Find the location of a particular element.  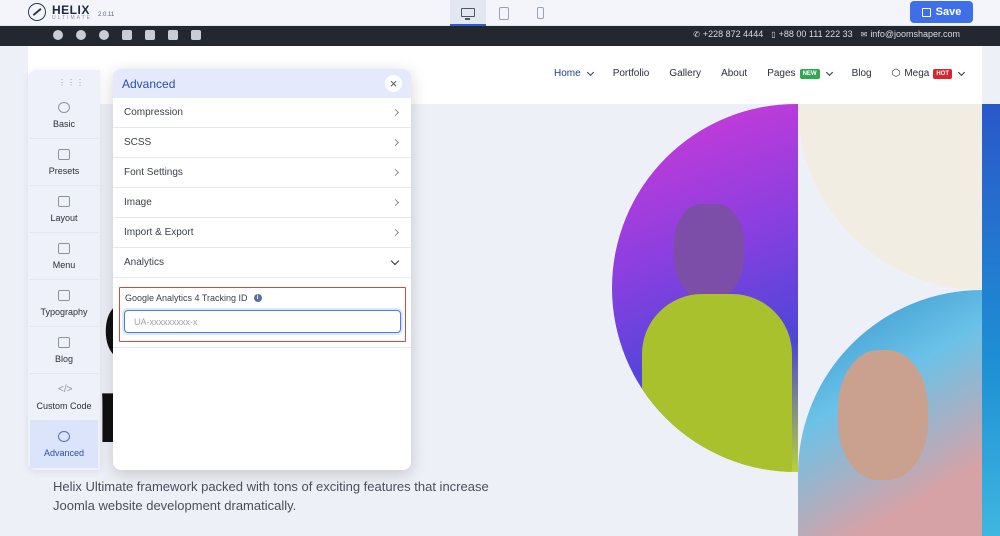

nav-blog-label: Blog is located at coordinates (861, 73).